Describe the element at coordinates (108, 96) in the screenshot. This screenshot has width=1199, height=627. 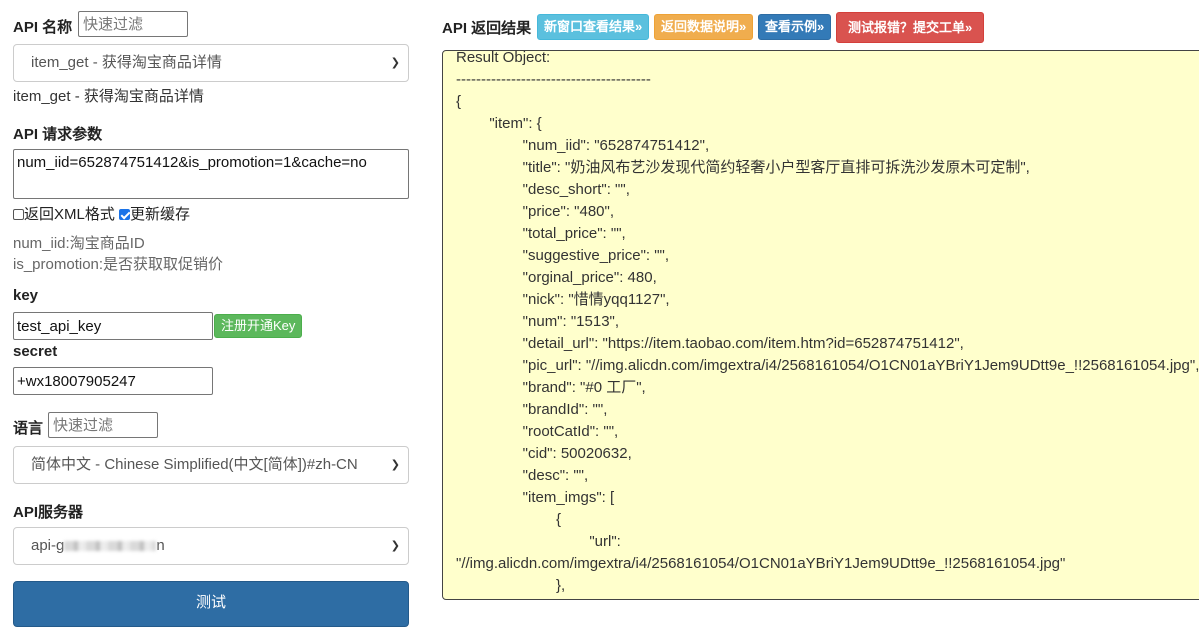
I see `api-description: item_get - 获得淘宝商品详情` at that location.